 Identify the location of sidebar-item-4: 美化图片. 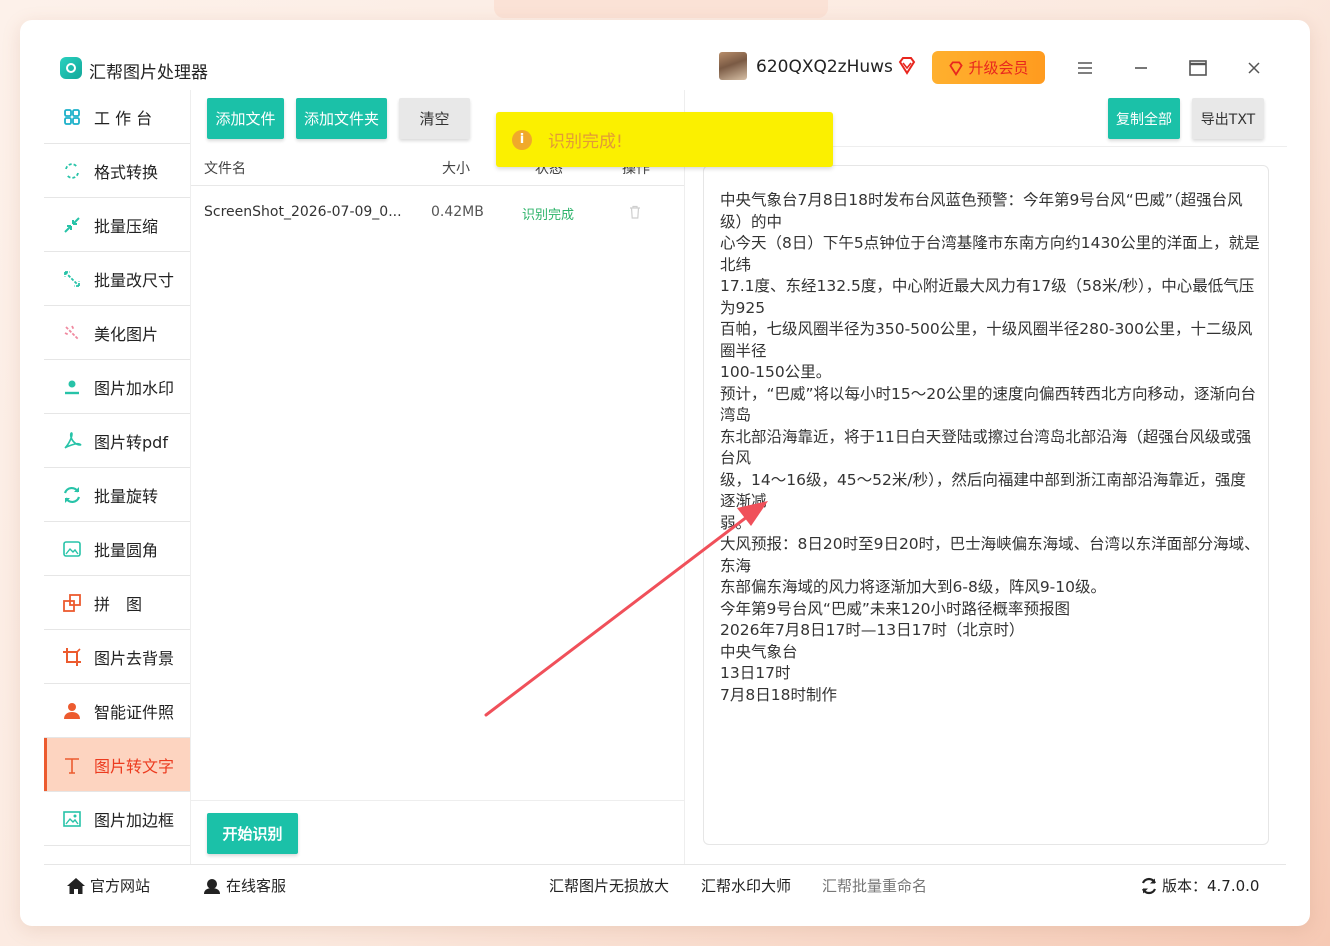
(117, 333).